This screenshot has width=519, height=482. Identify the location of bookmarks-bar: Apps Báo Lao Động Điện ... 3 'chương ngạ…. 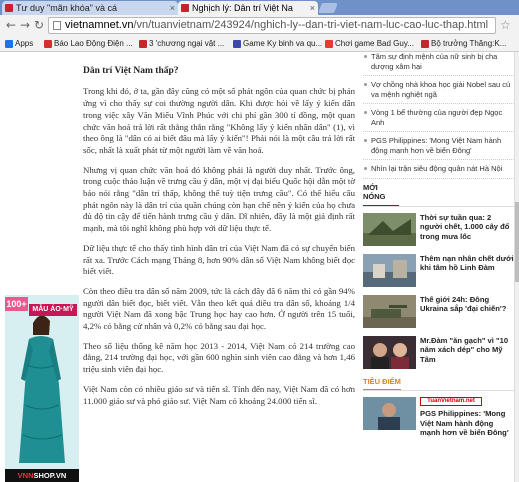
(259, 44).